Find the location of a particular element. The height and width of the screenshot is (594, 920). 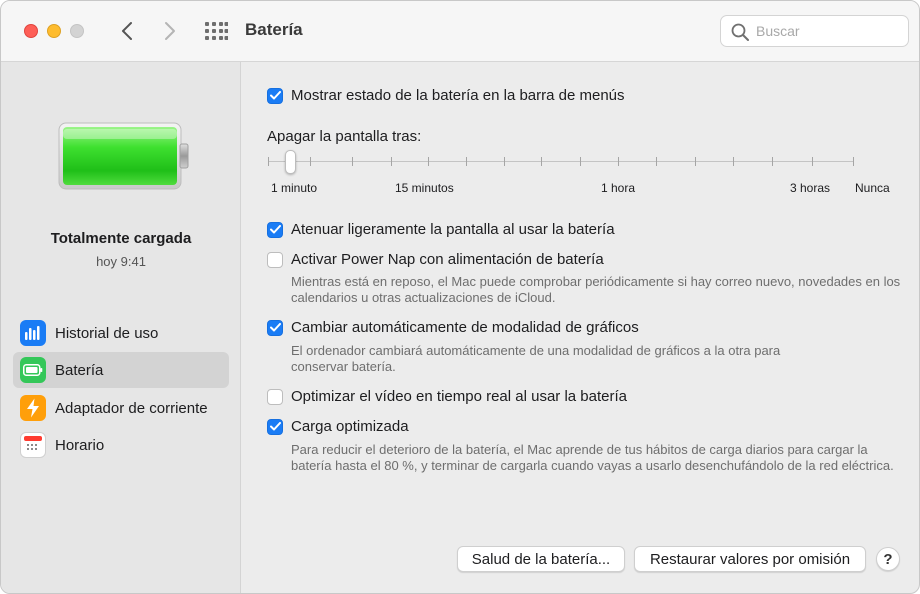

sidebar-item-schedule: Horario is located at coordinates (121, 445).